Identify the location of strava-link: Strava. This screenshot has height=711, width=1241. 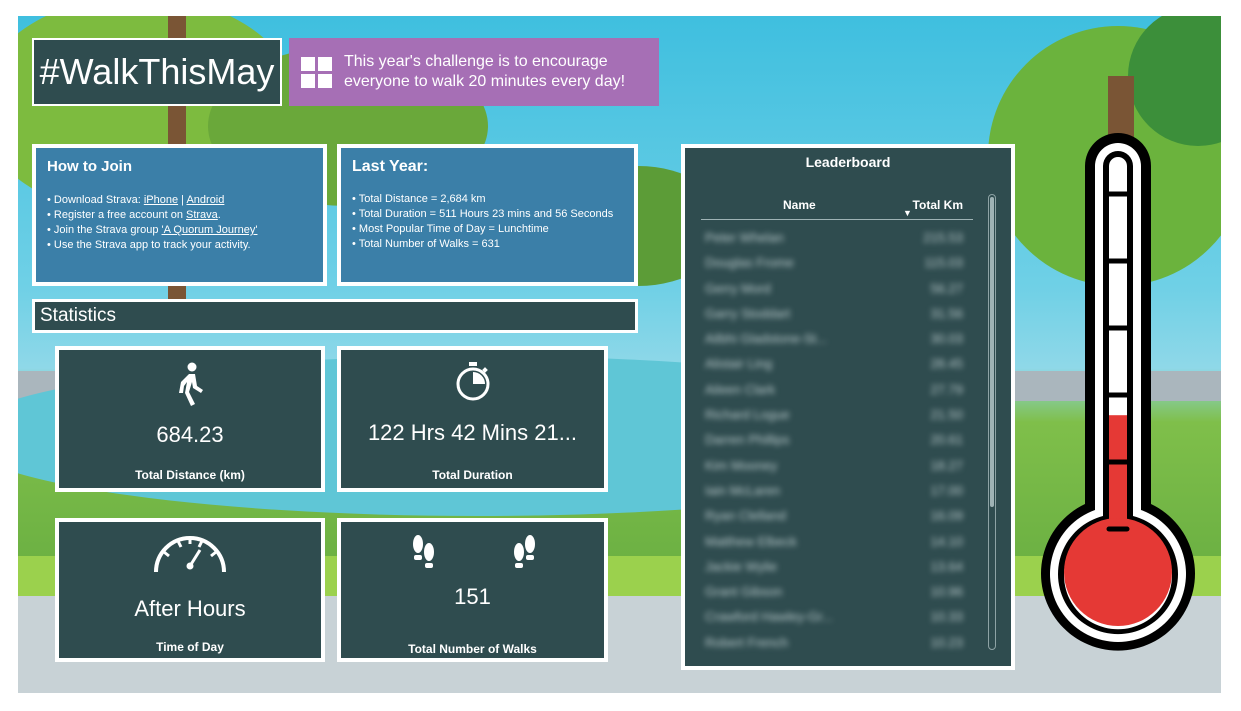
(202, 215).